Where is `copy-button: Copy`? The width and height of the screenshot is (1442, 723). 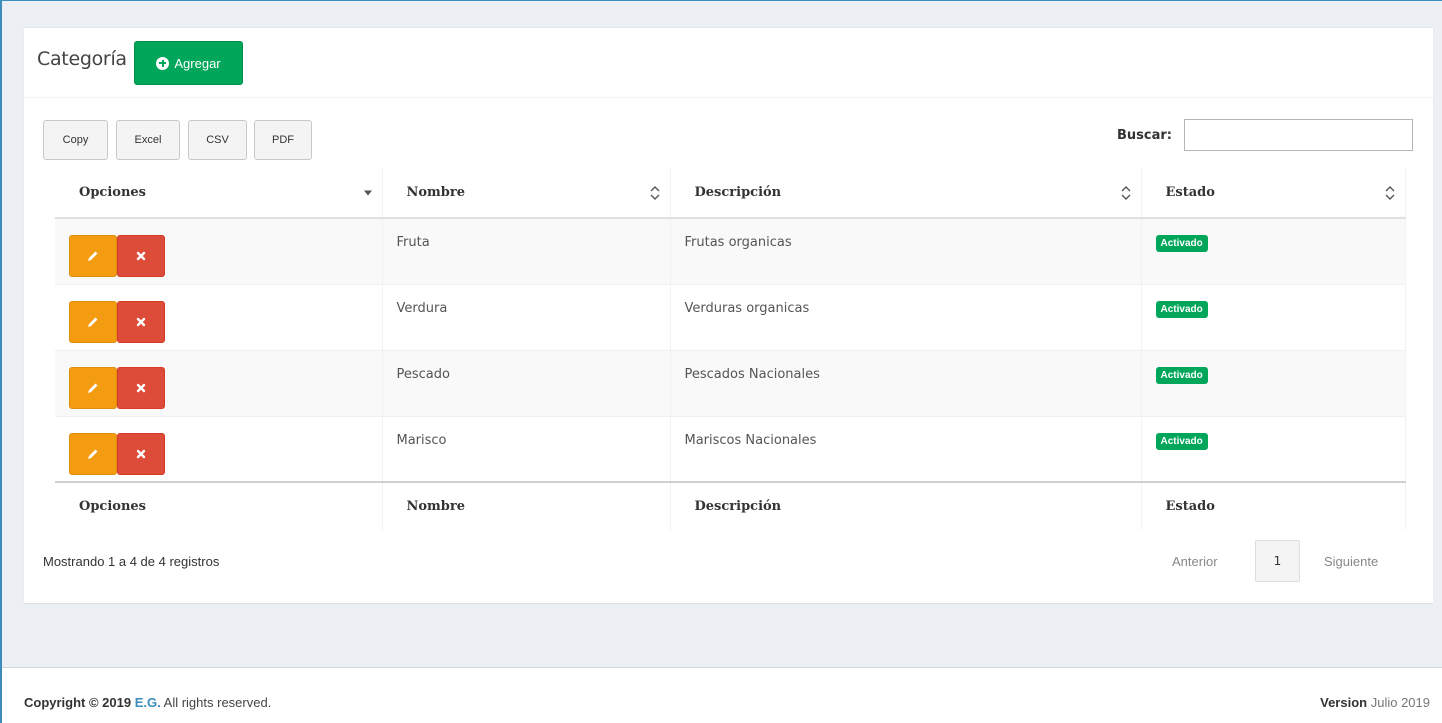 copy-button: Copy is located at coordinates (75, 140).